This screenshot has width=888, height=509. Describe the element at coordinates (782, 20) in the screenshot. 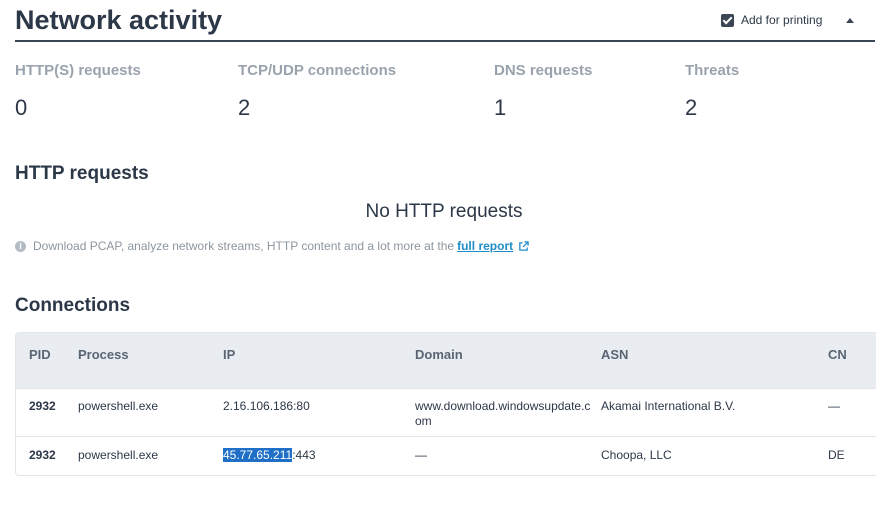

I see `add-for-printing-label: Add for printing` at that location.